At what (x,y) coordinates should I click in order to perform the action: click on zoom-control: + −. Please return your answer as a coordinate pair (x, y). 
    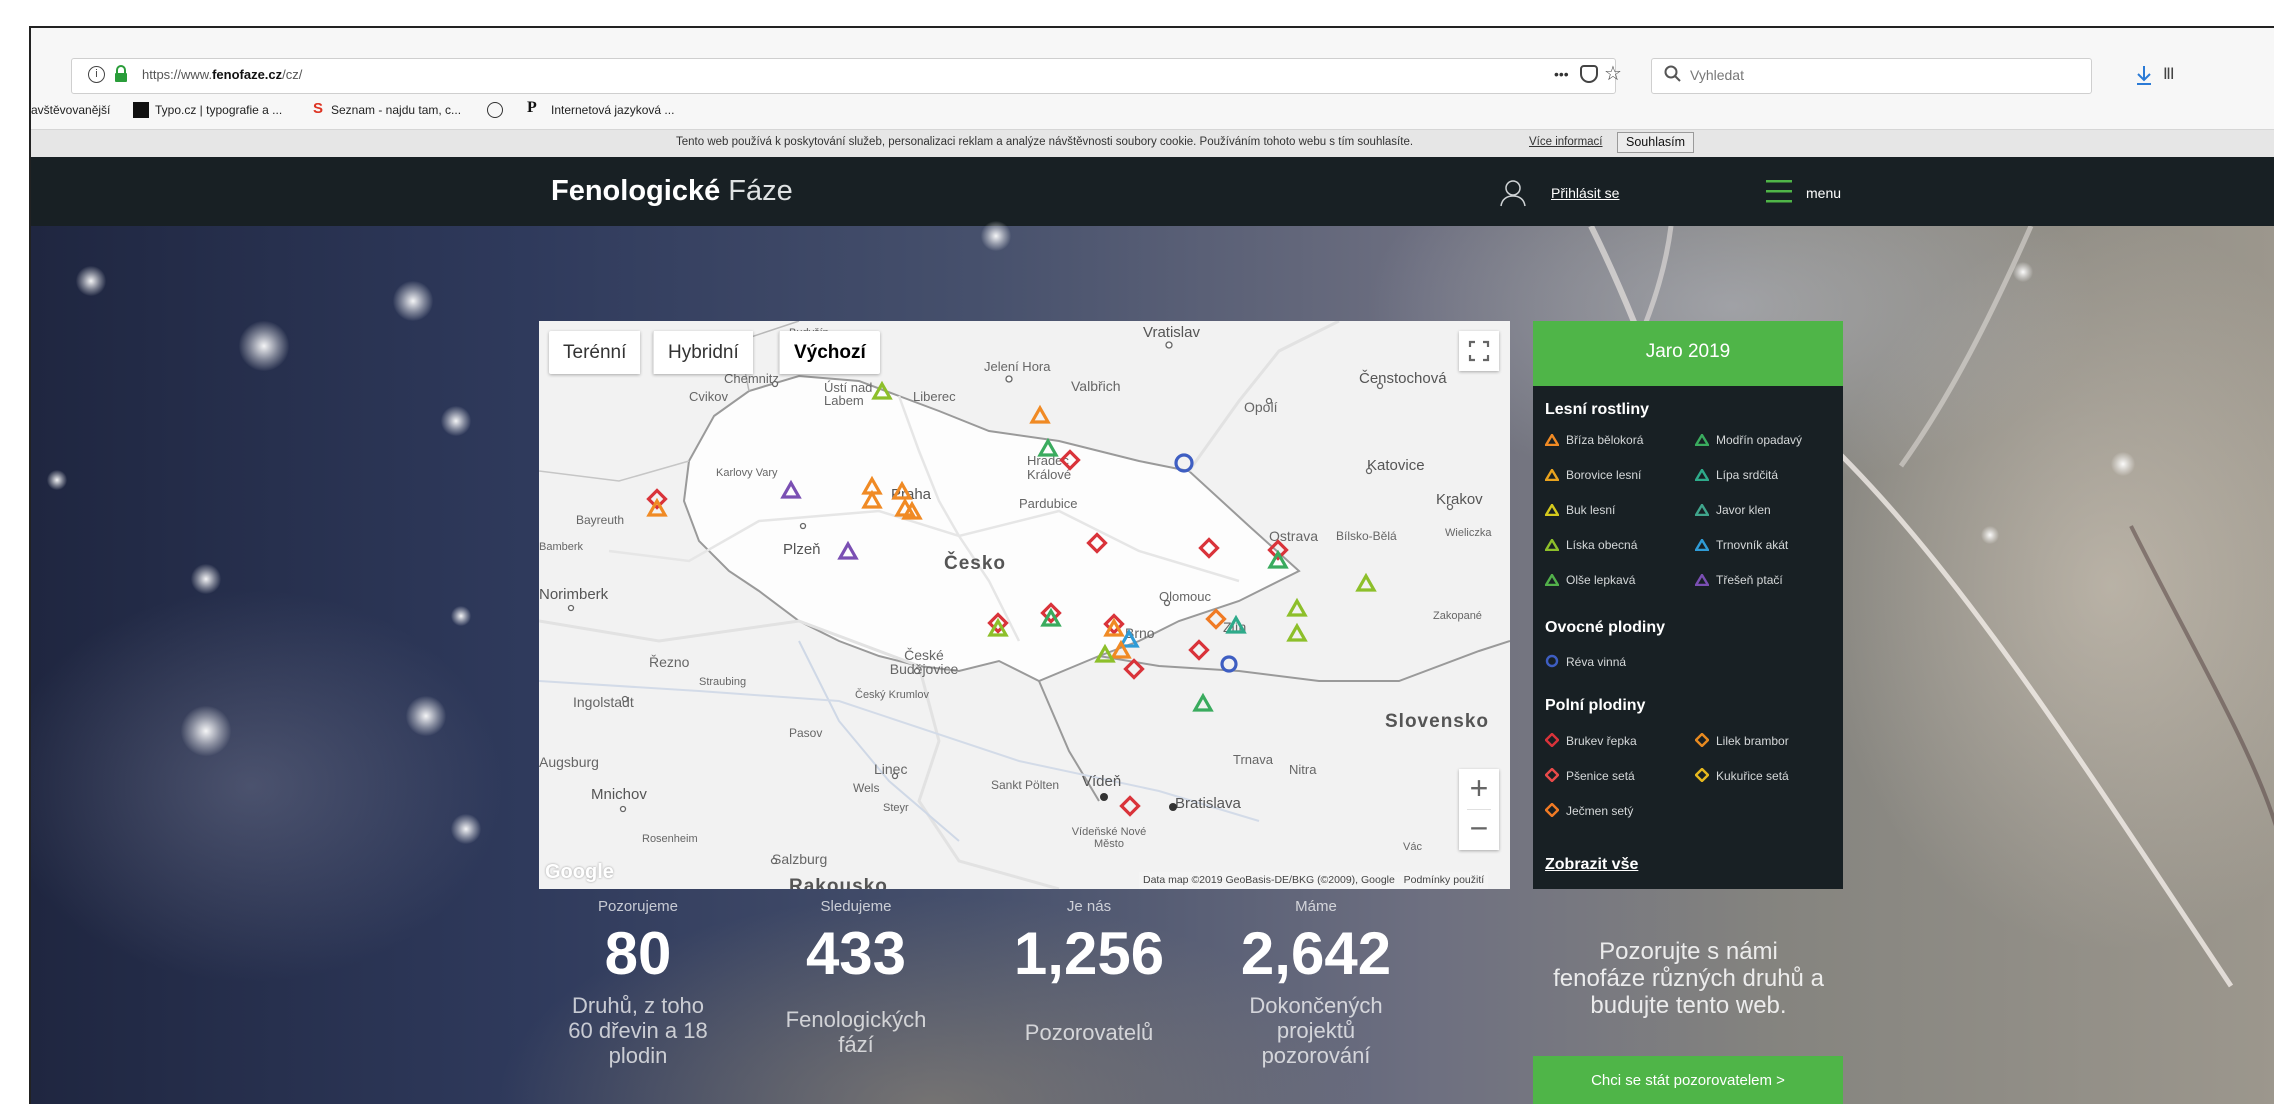
    Looking at the image, I should click on (1479, 809).